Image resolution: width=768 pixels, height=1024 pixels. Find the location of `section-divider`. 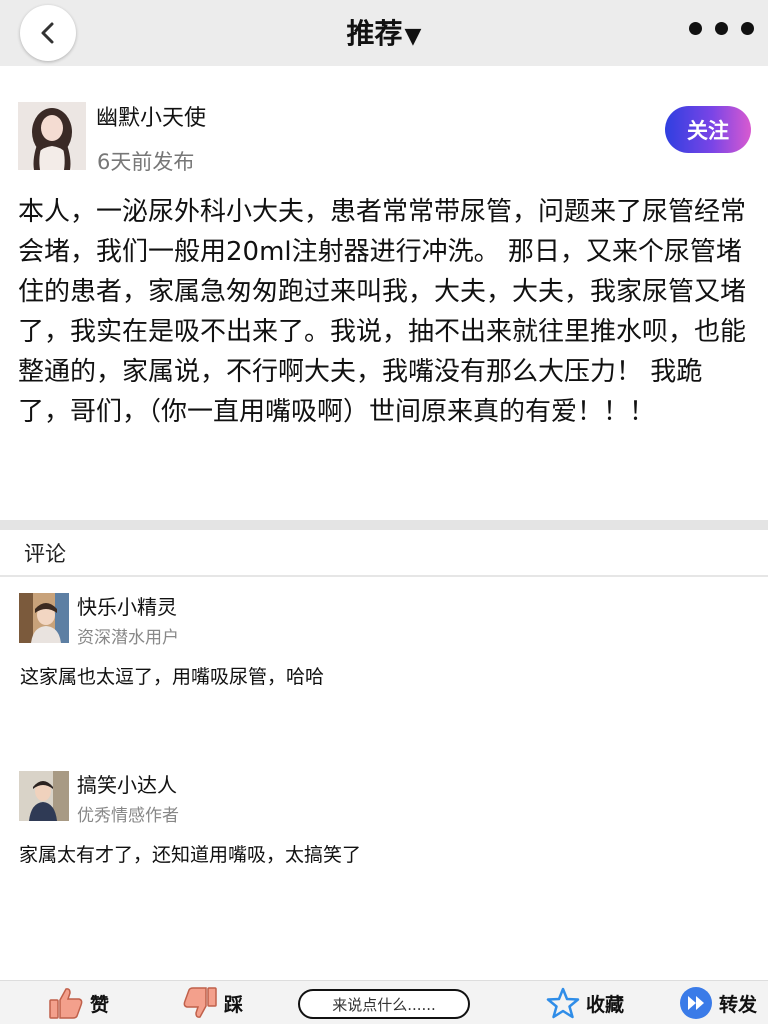

section-divider is located at coordinates (384, 525).